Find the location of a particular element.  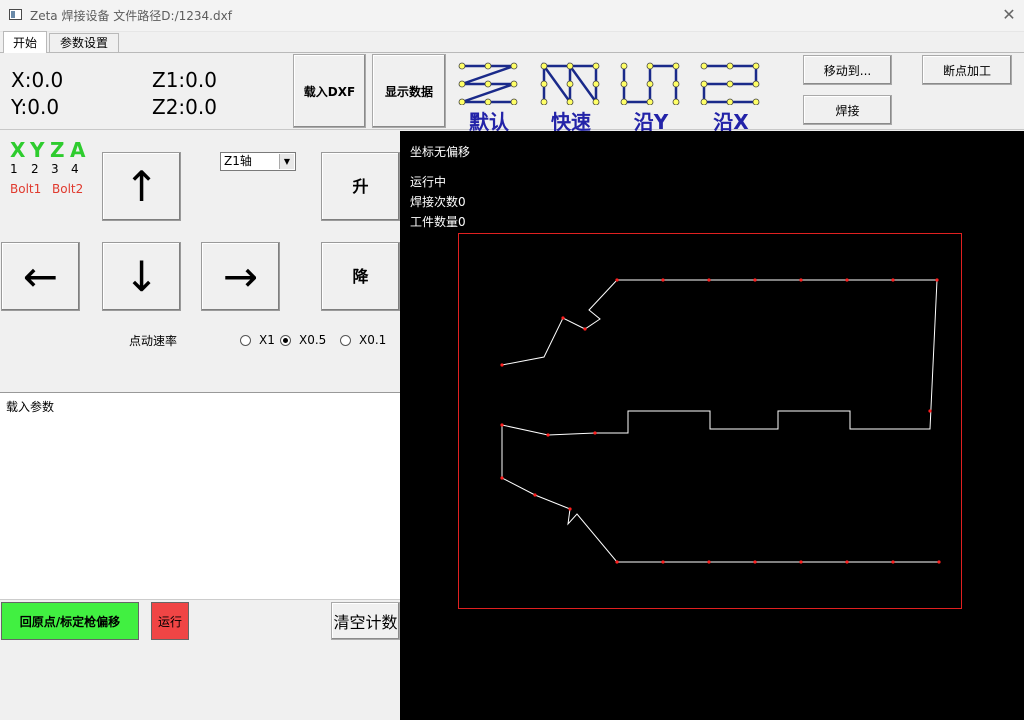

axis-number-4: 4 is located at coordinates (75, 169).